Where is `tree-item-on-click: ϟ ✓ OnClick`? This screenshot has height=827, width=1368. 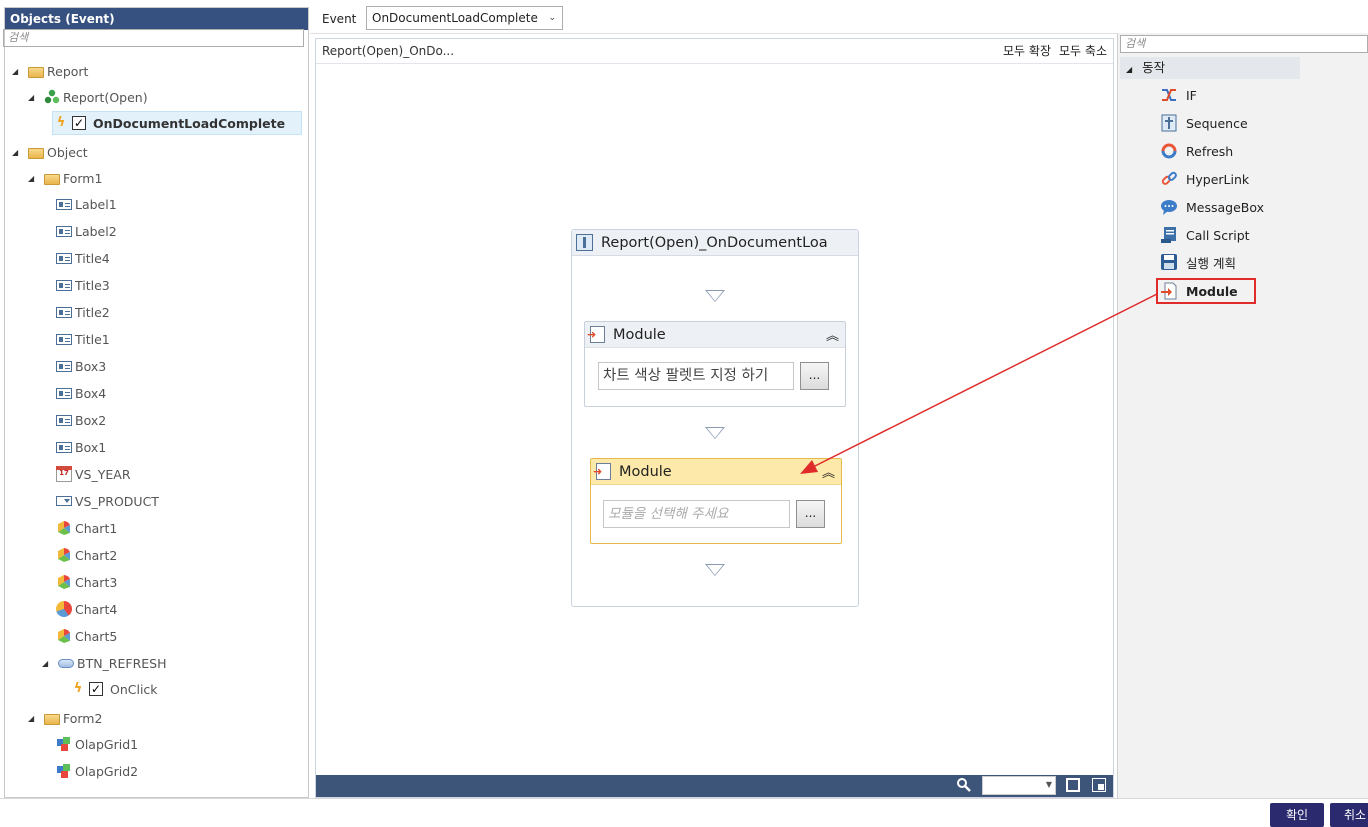
tree-item-on-click: ϟ ✓ OnClick is located at coordinates (114, 689).